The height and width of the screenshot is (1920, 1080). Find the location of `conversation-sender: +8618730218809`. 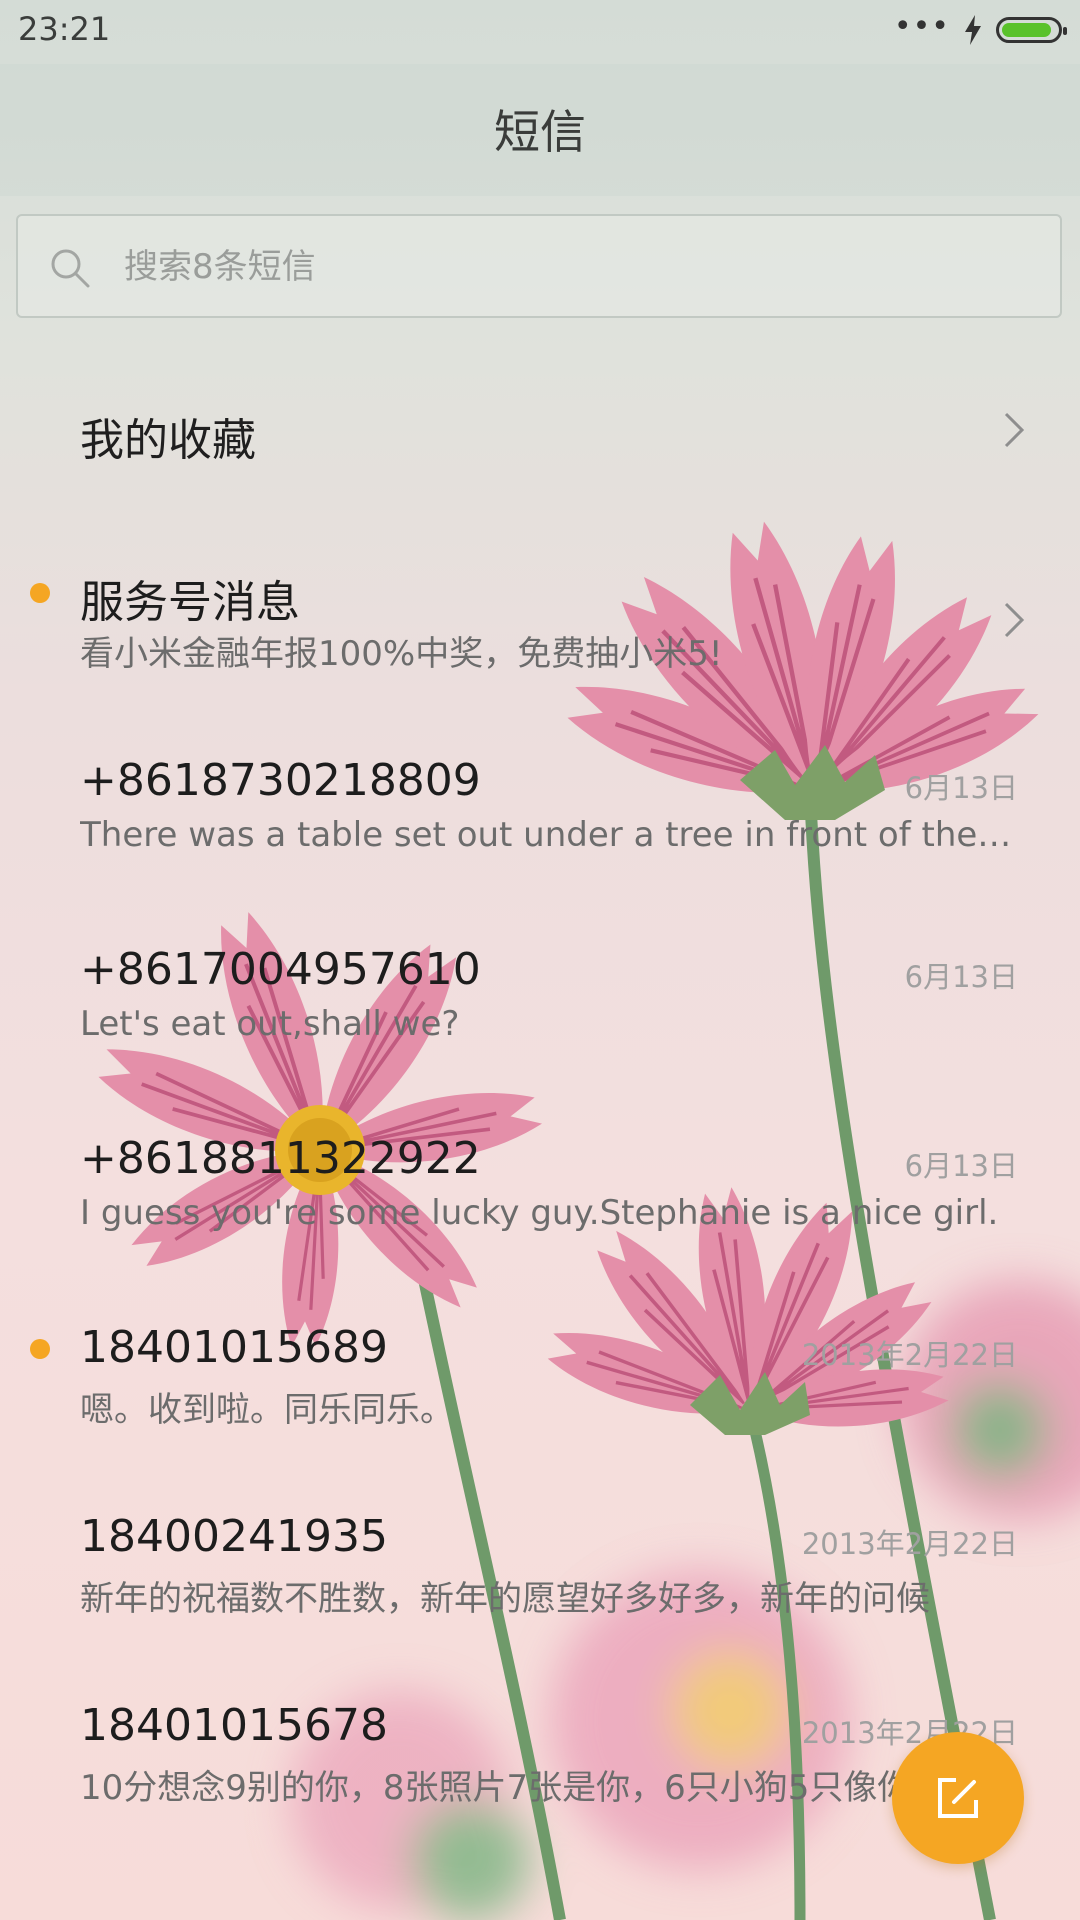

conversation-sender: +8618730218809 is located at coordinates (280, 780).